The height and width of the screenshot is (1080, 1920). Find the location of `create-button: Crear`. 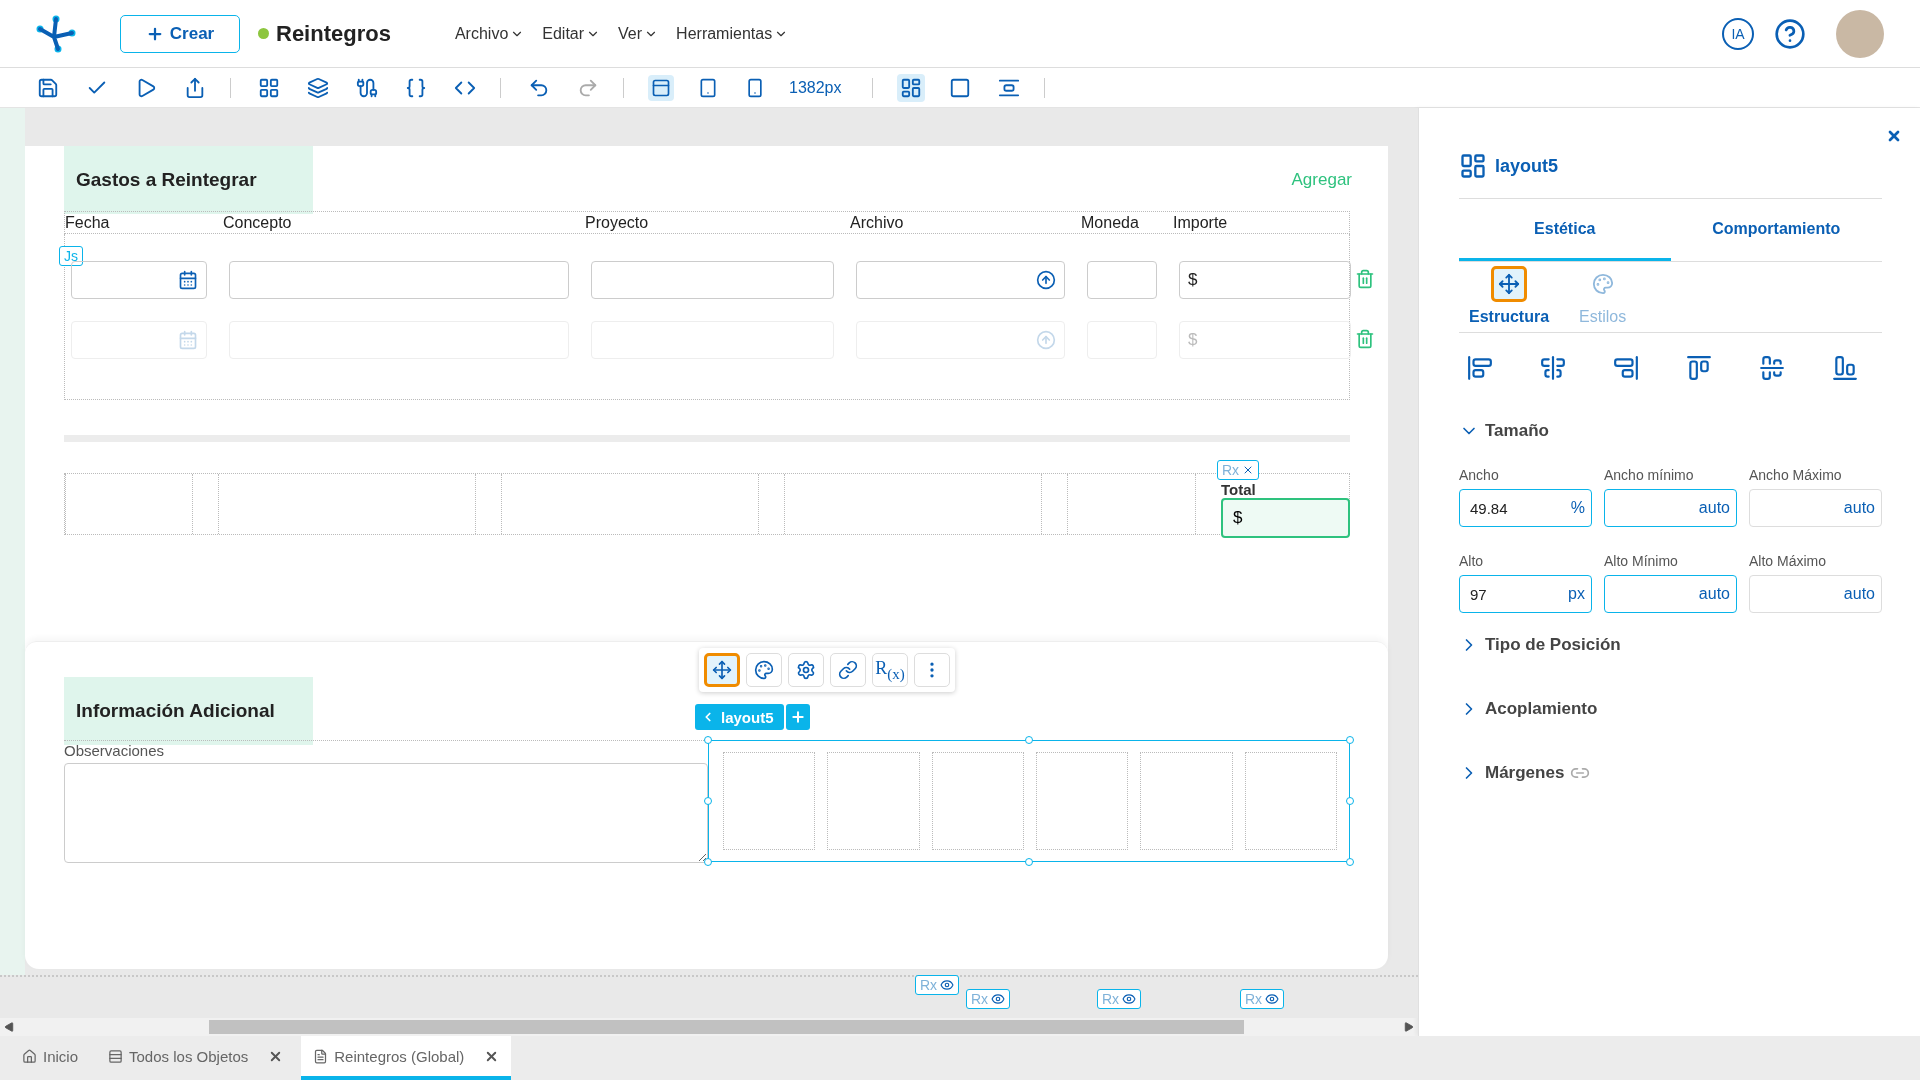

create-button: Crear is located at coordinates (180, 33).